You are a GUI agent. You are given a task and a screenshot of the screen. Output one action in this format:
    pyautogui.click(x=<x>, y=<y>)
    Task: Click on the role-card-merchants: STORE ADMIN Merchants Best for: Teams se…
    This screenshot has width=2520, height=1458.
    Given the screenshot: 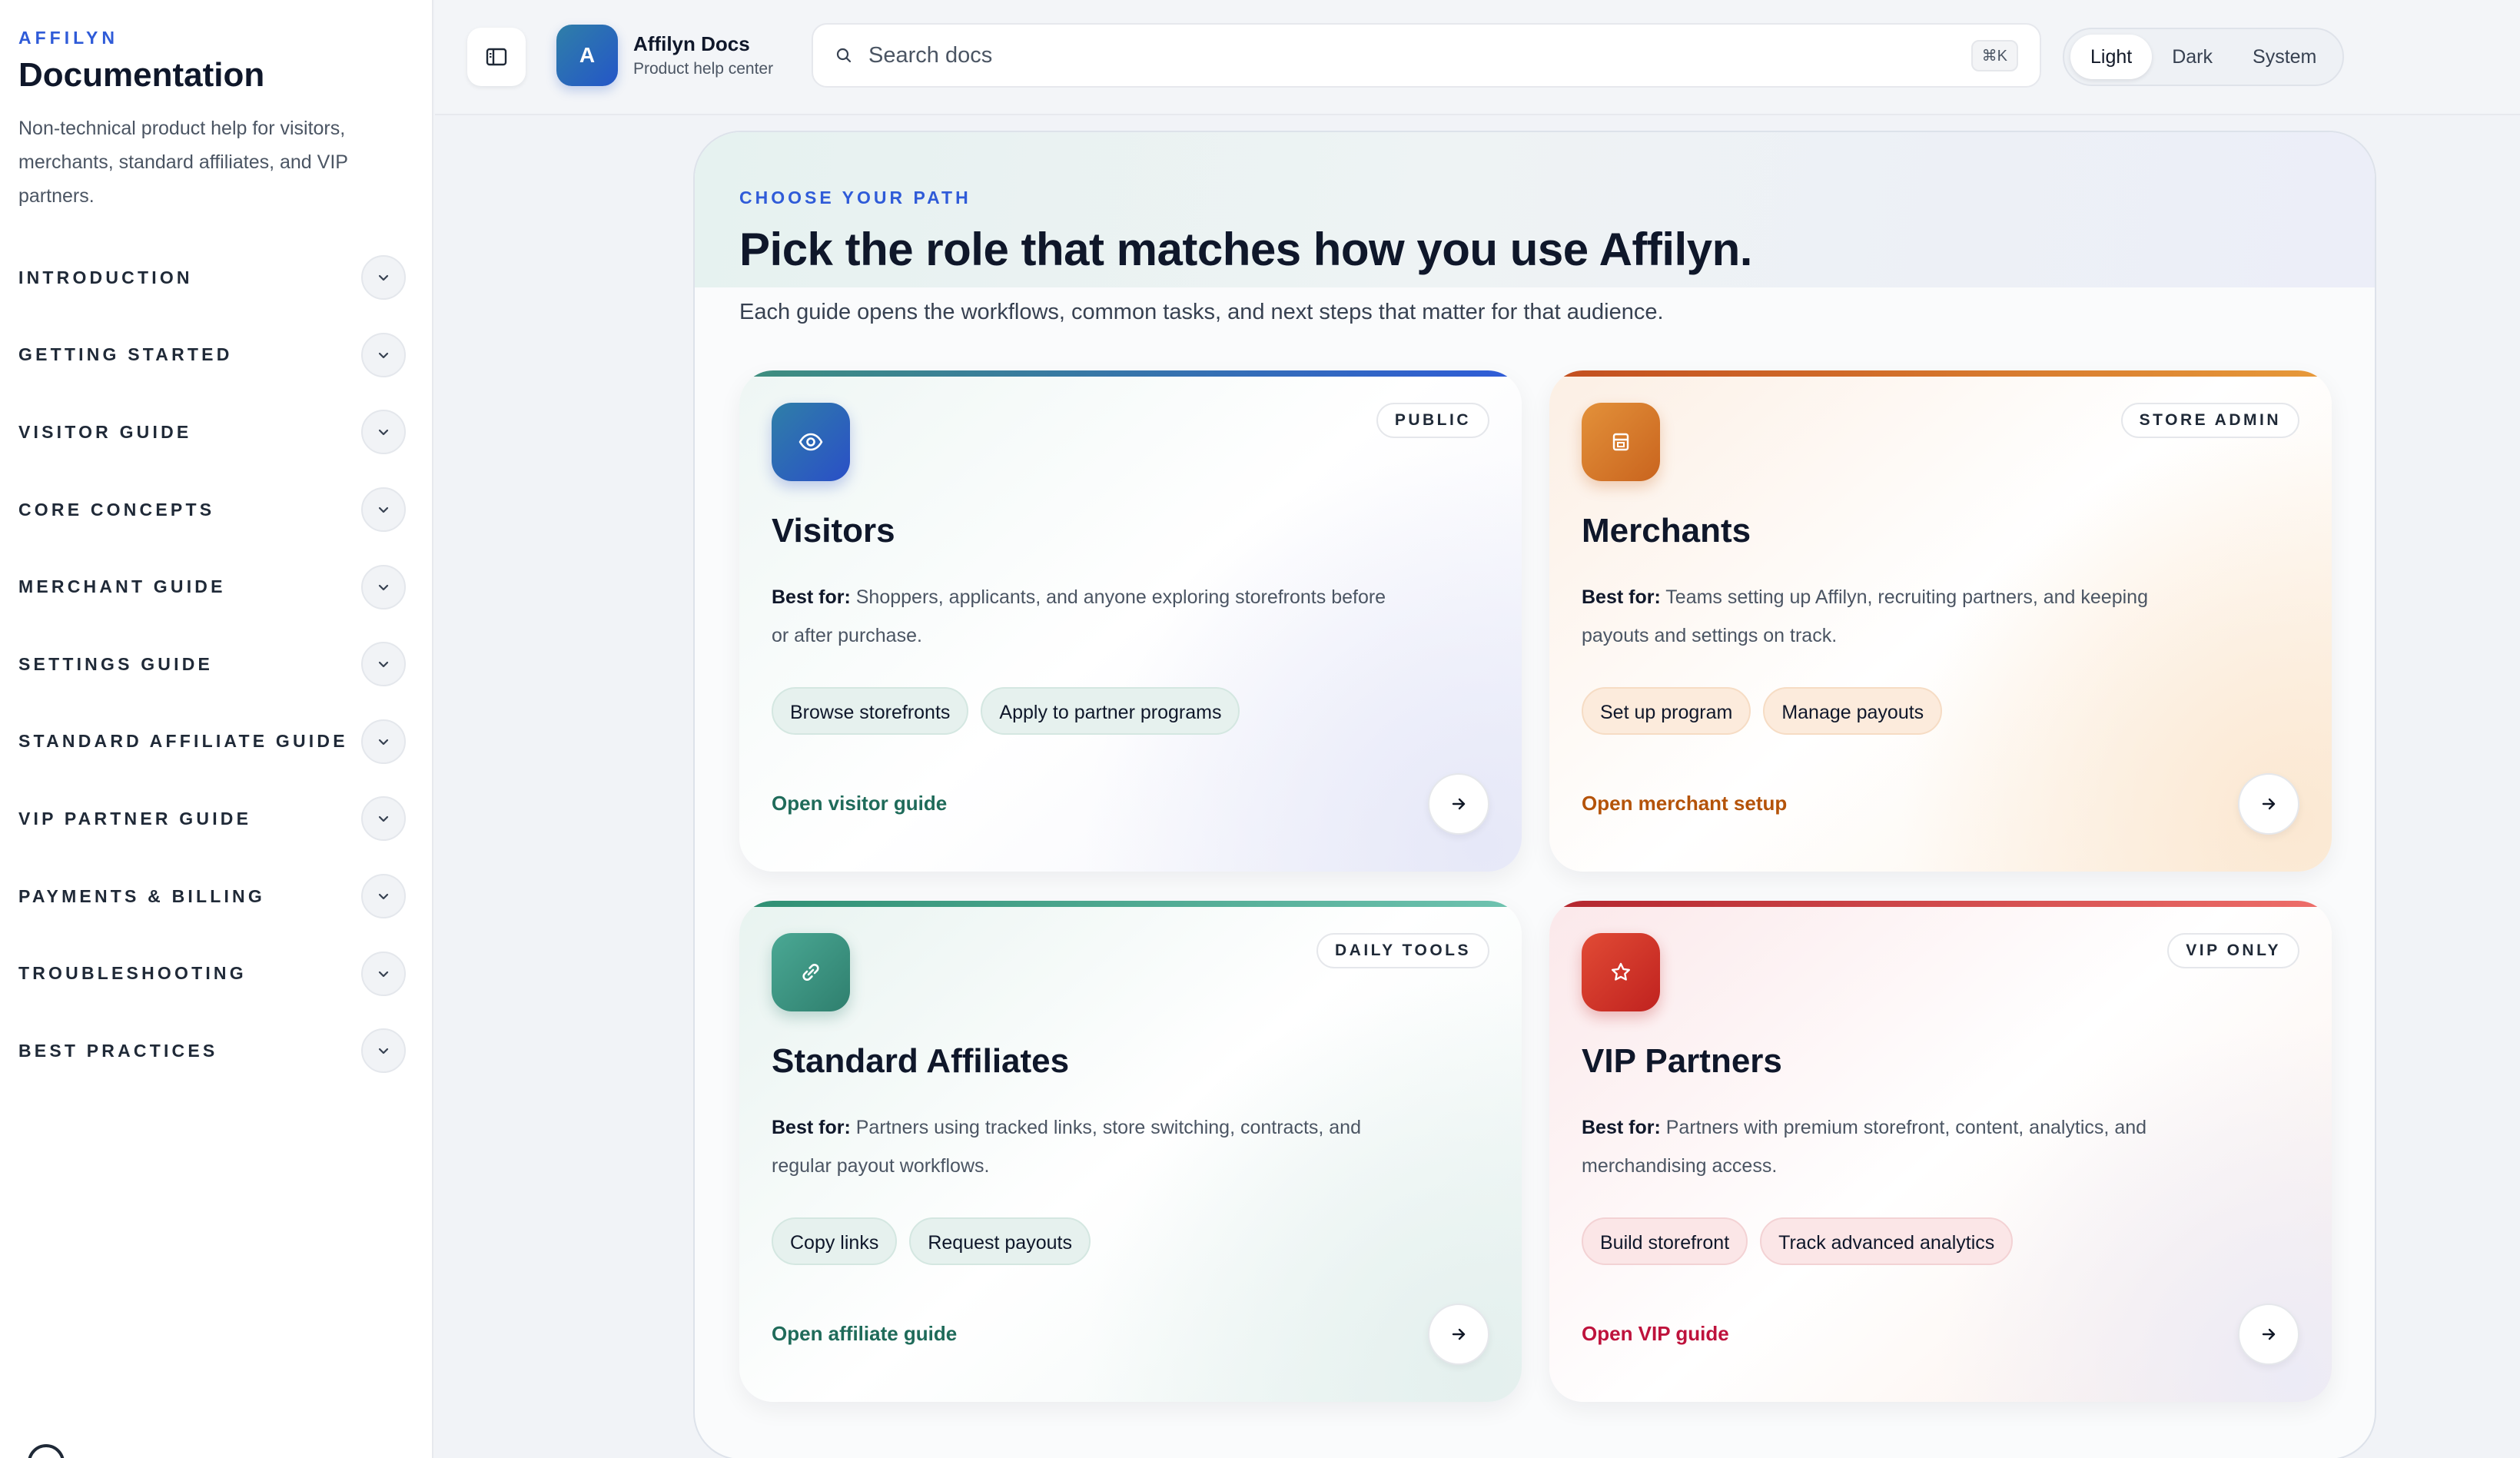 What is the action you would take?
    pyautogui.click(x=1941, y=621)
    